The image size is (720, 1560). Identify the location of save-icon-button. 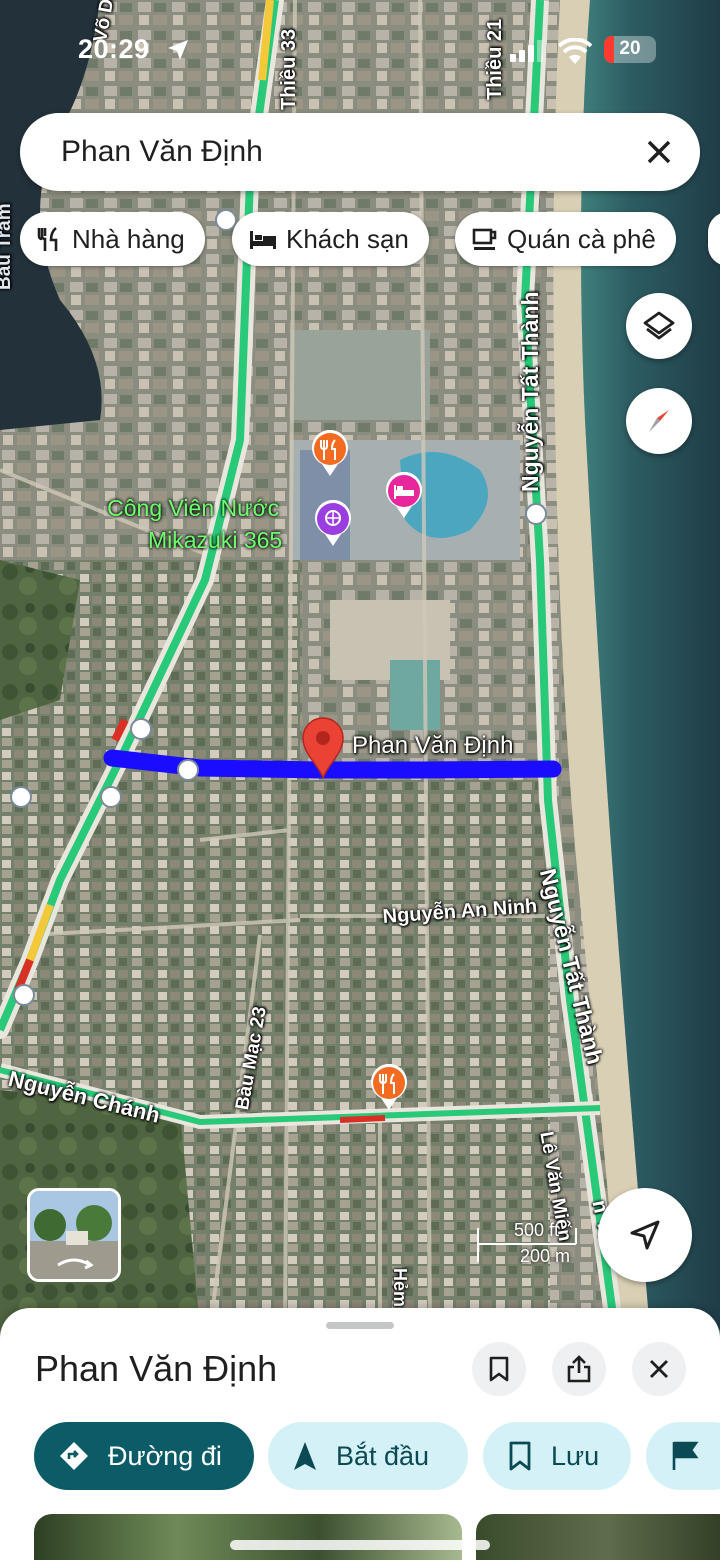
(499, 1369).